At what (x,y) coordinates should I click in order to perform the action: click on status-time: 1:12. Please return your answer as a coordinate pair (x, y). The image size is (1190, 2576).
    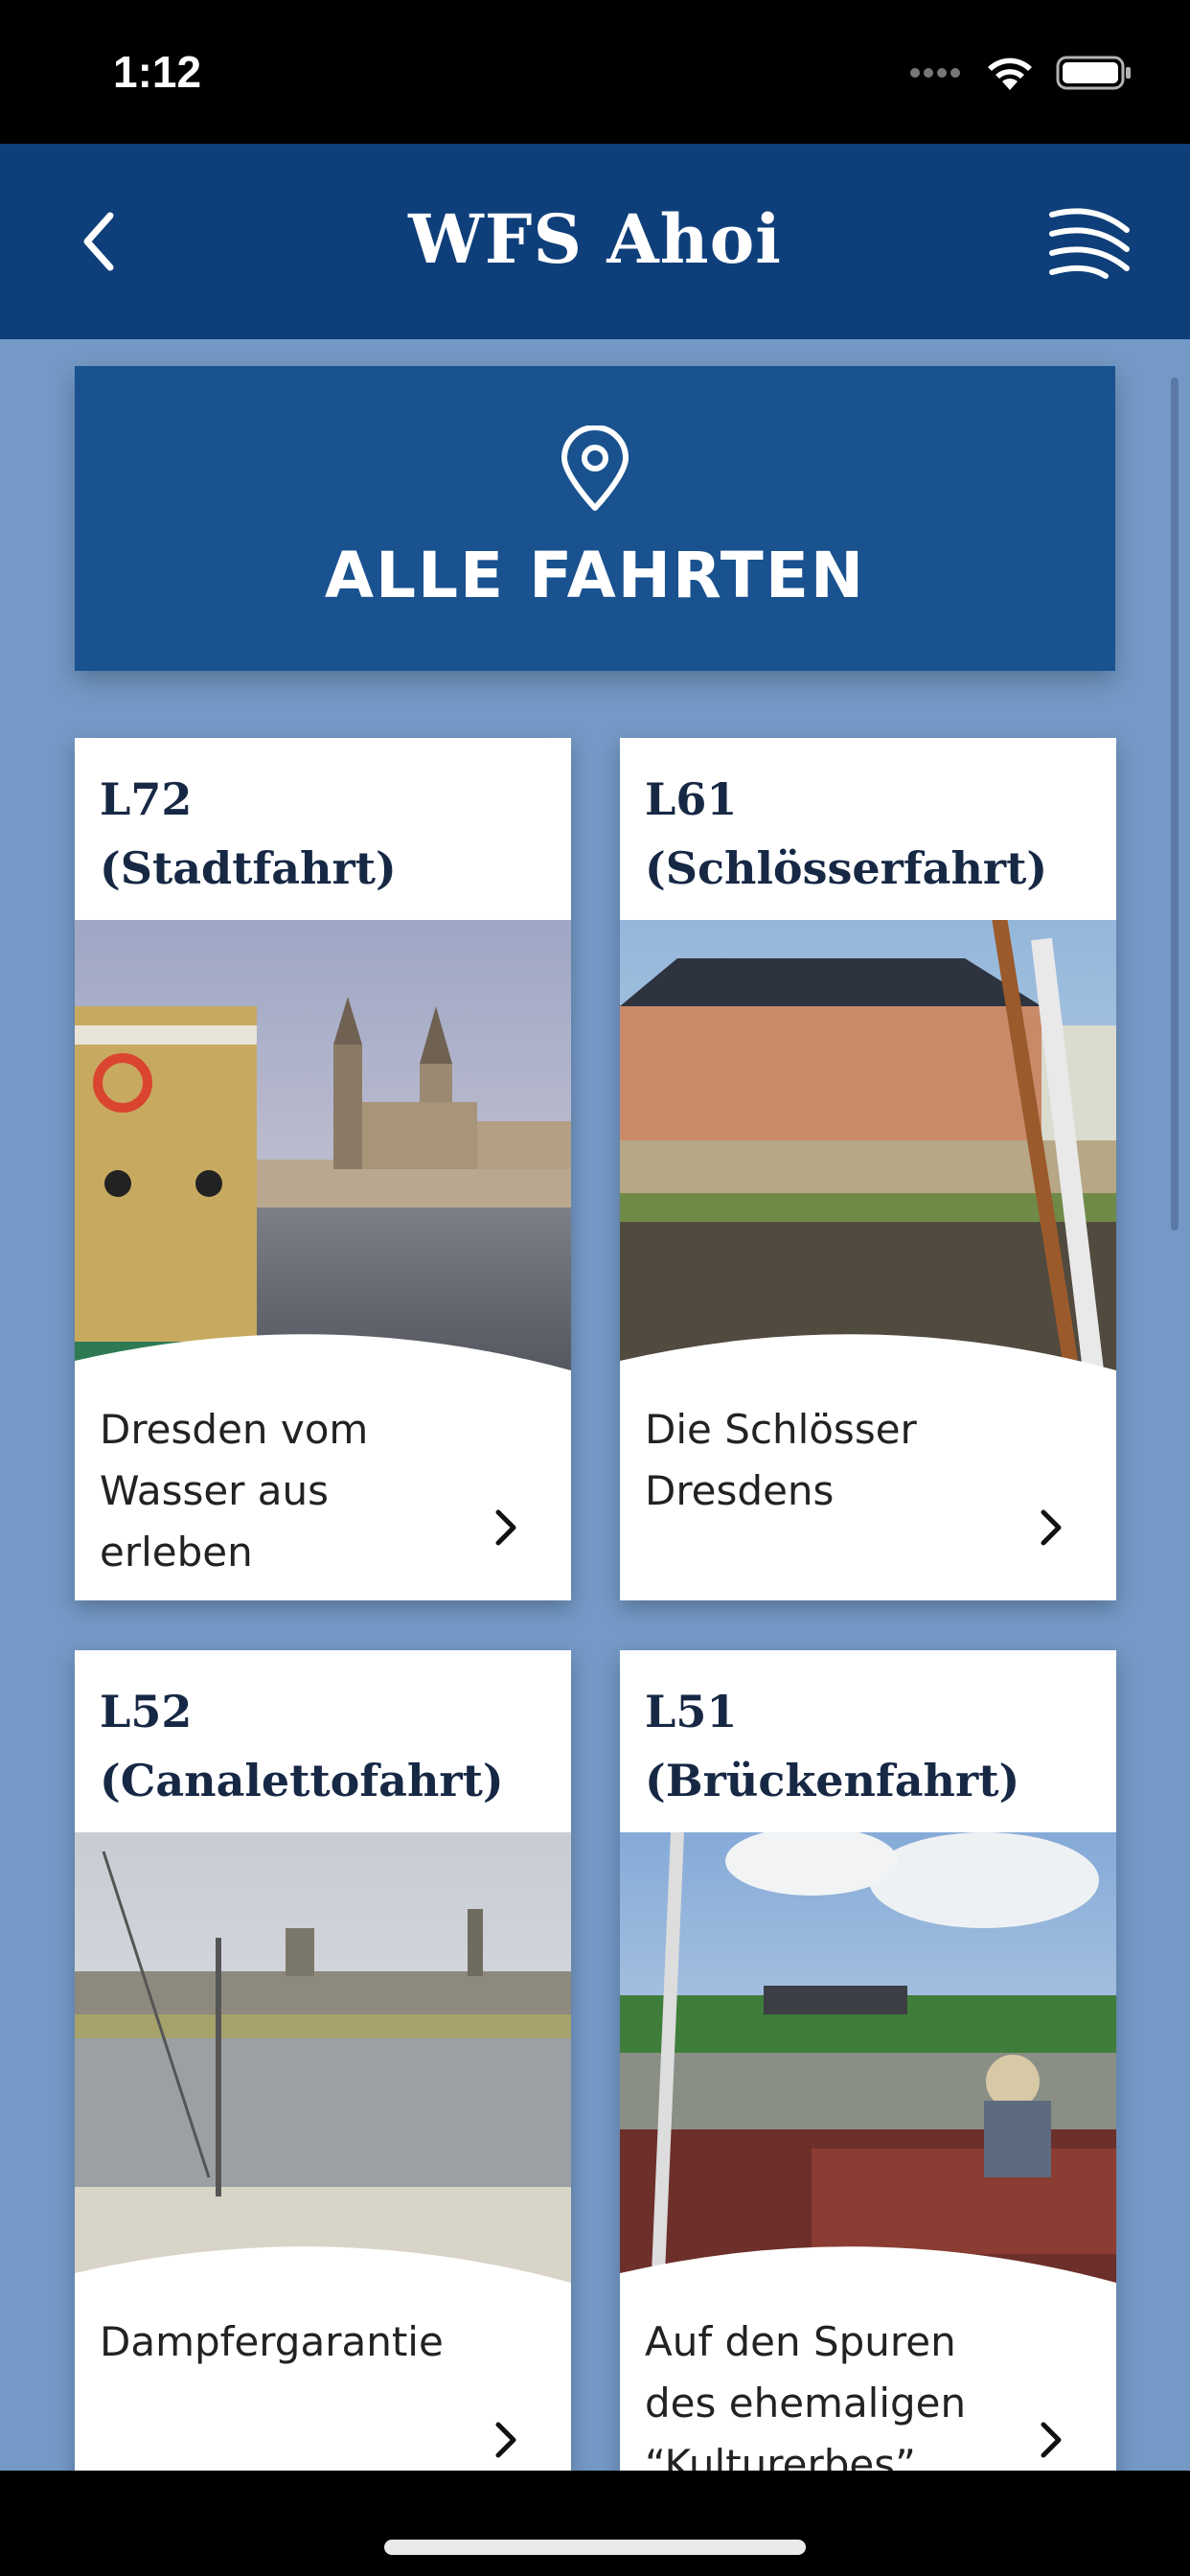
    Looking at the image, I should click on (158, 72).